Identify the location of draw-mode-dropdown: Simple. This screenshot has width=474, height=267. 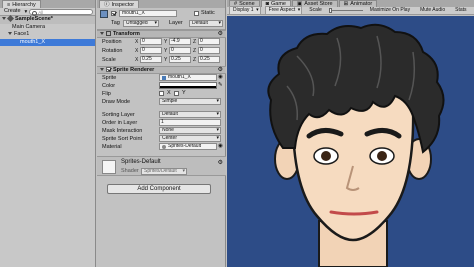
(190, 101).